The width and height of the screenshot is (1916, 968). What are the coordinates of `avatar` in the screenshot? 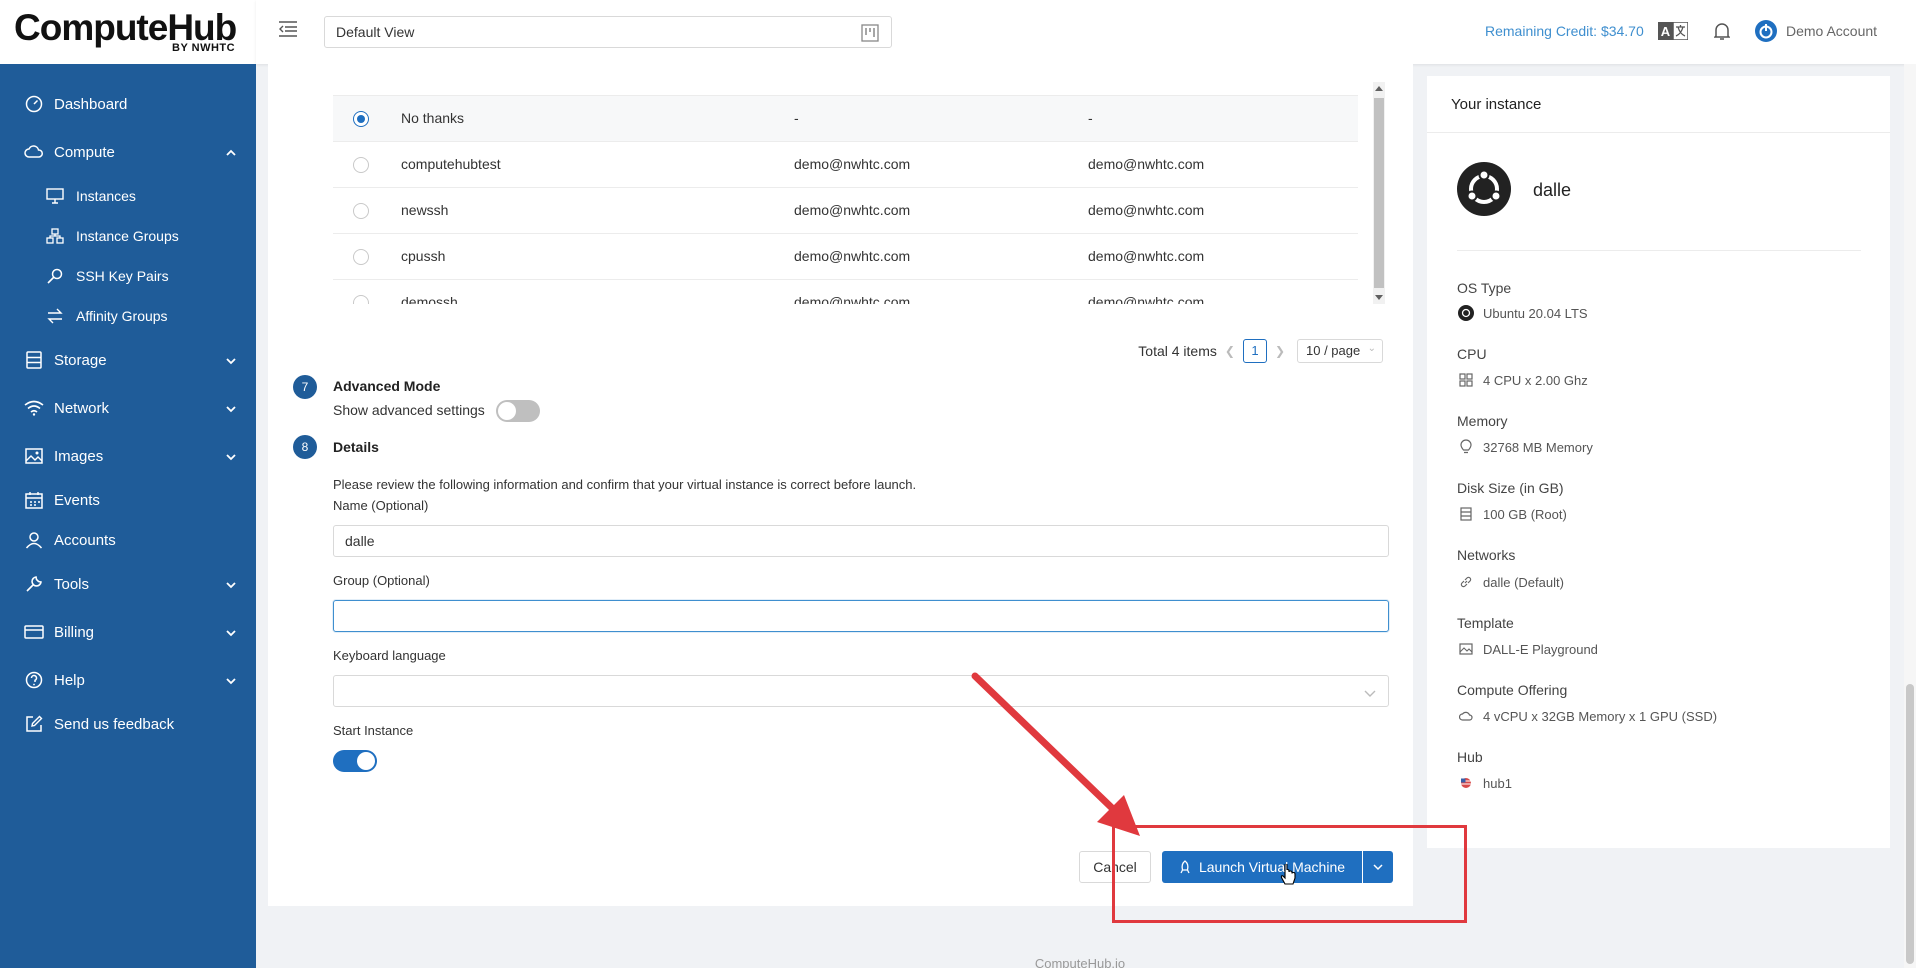 It's located at (1766, 31).